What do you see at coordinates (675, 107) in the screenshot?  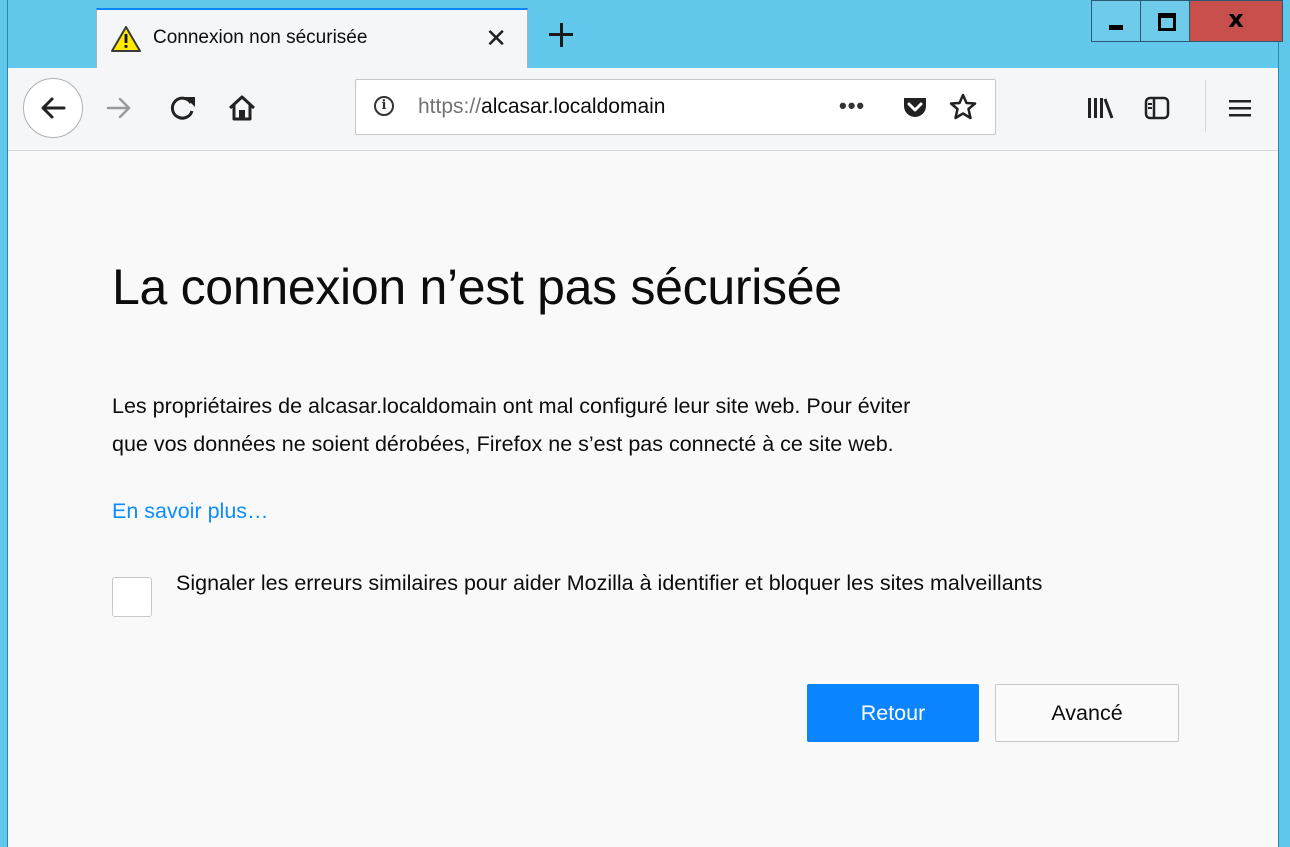 I see `url-bar: i https://alcasar.localdomain •••` at bounding box center [675, 107].